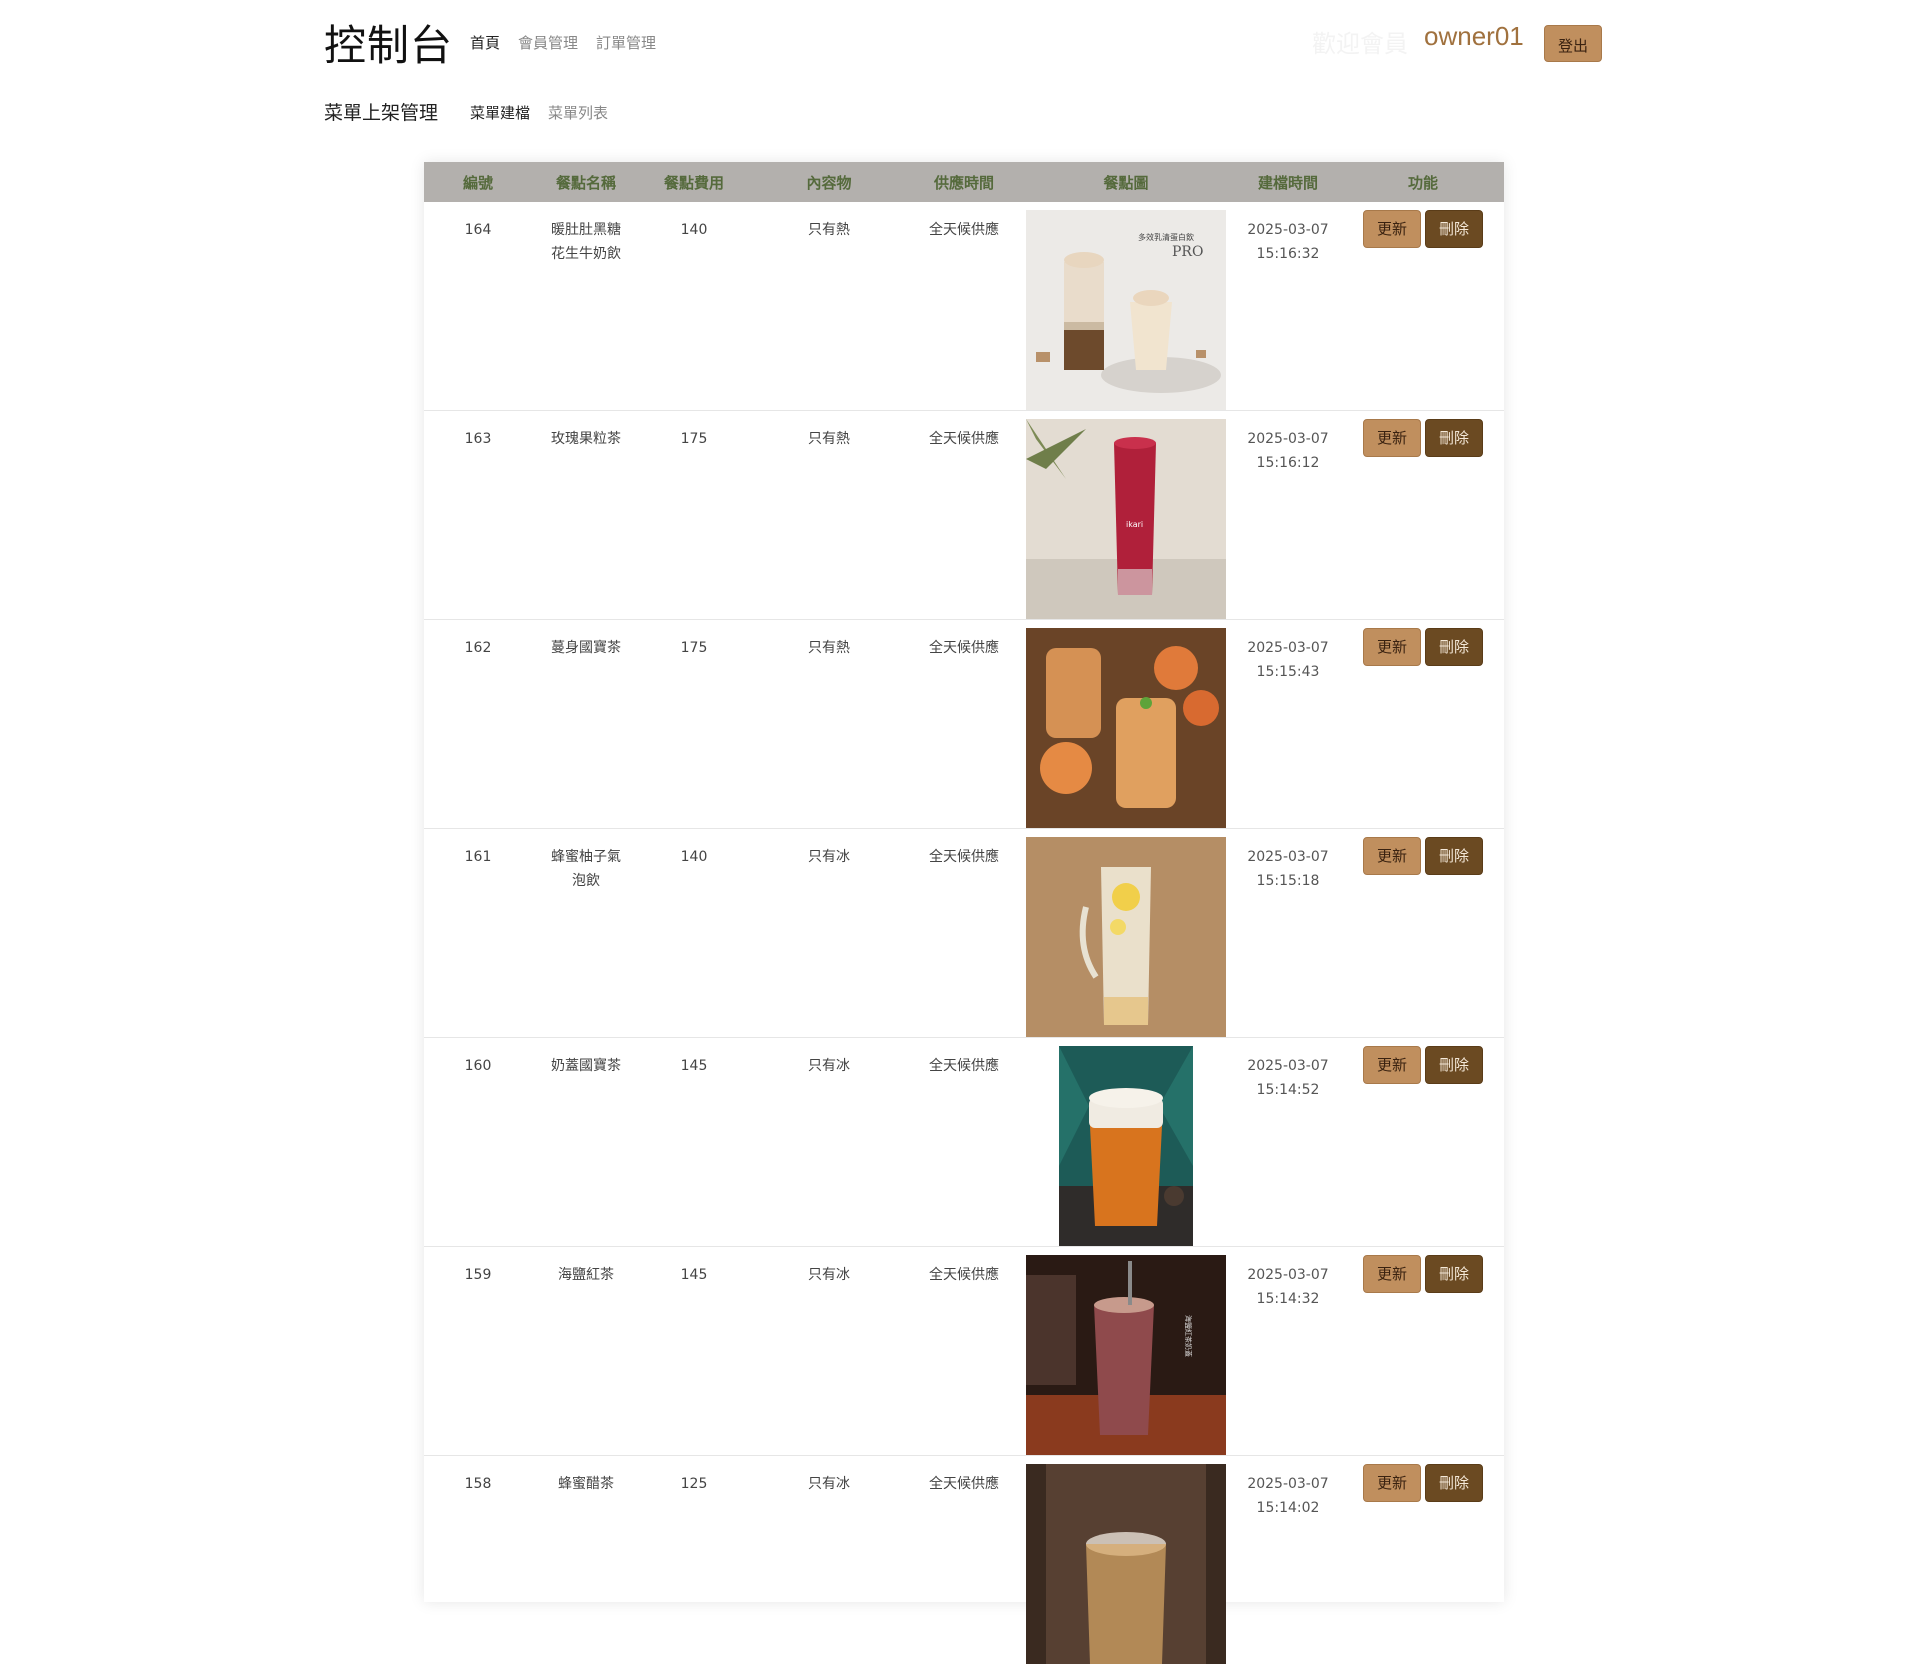  I want to click on cell-created: 2025-03-0715:16:12, so click(1288, 515).